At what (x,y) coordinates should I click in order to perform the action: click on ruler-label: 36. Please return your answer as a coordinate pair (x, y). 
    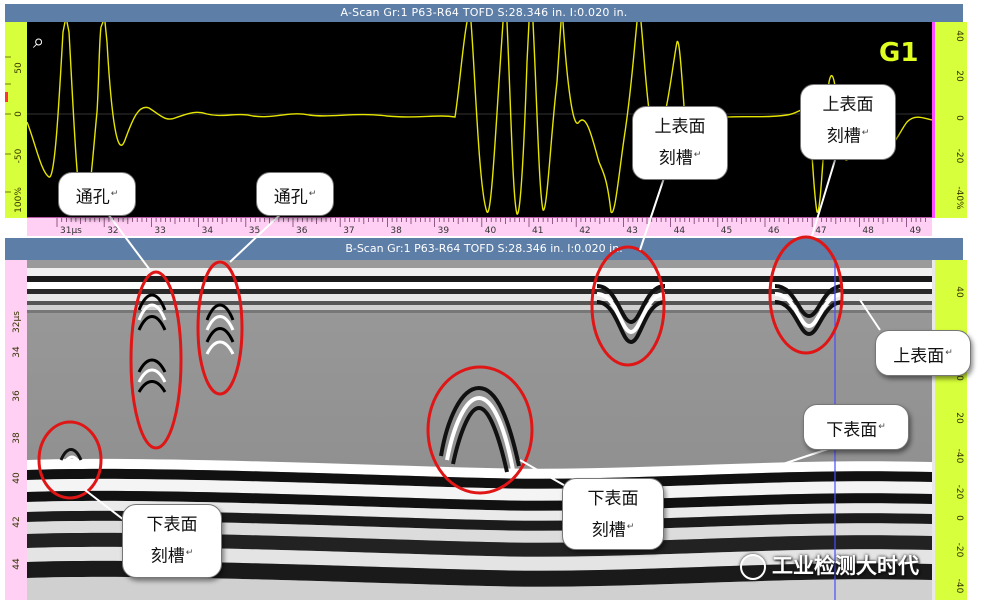
    Looking at the image, I should click on (302, 231).